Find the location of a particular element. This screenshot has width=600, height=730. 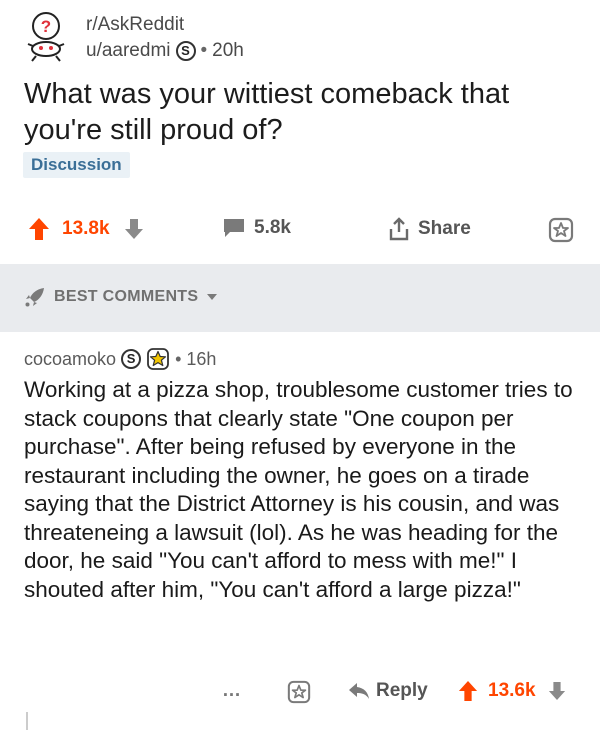

comment-count: 5.8k is located at coordinates (272, 227).